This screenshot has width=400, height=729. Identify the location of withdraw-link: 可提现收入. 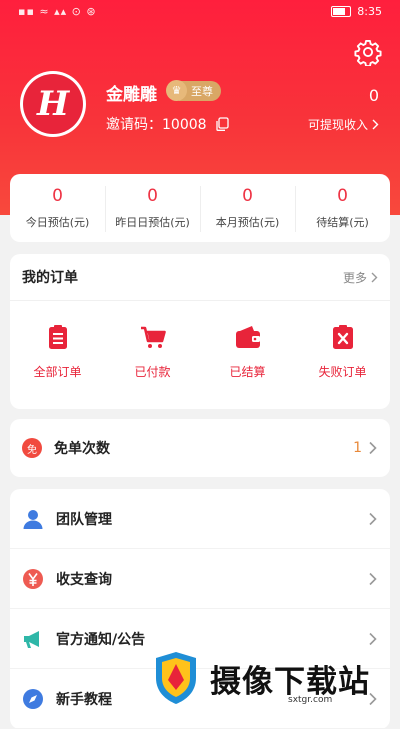
(343, 124).